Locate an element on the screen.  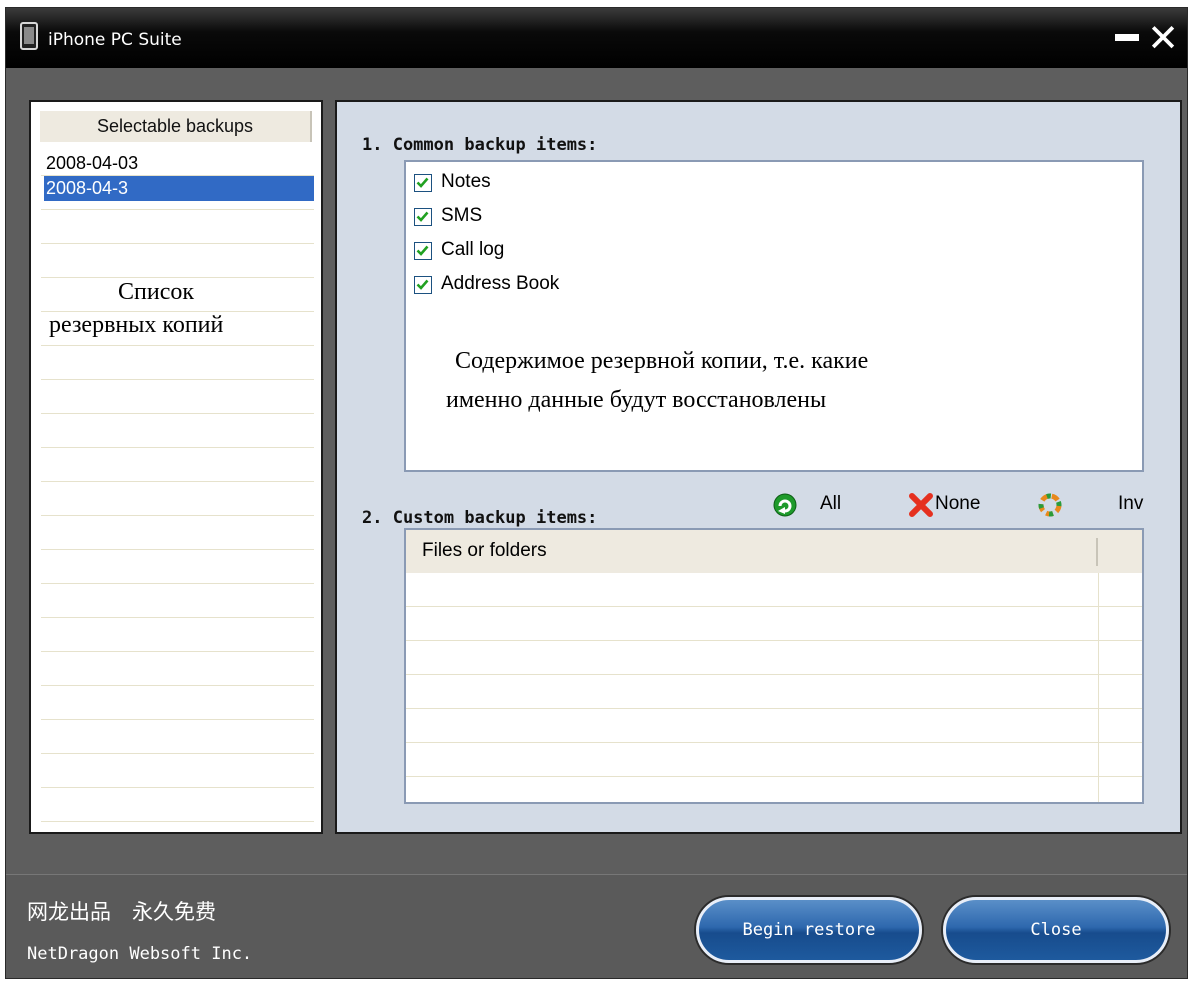
annotation-backup-list-line2: резервных копий is located at coordinates (136, 325).